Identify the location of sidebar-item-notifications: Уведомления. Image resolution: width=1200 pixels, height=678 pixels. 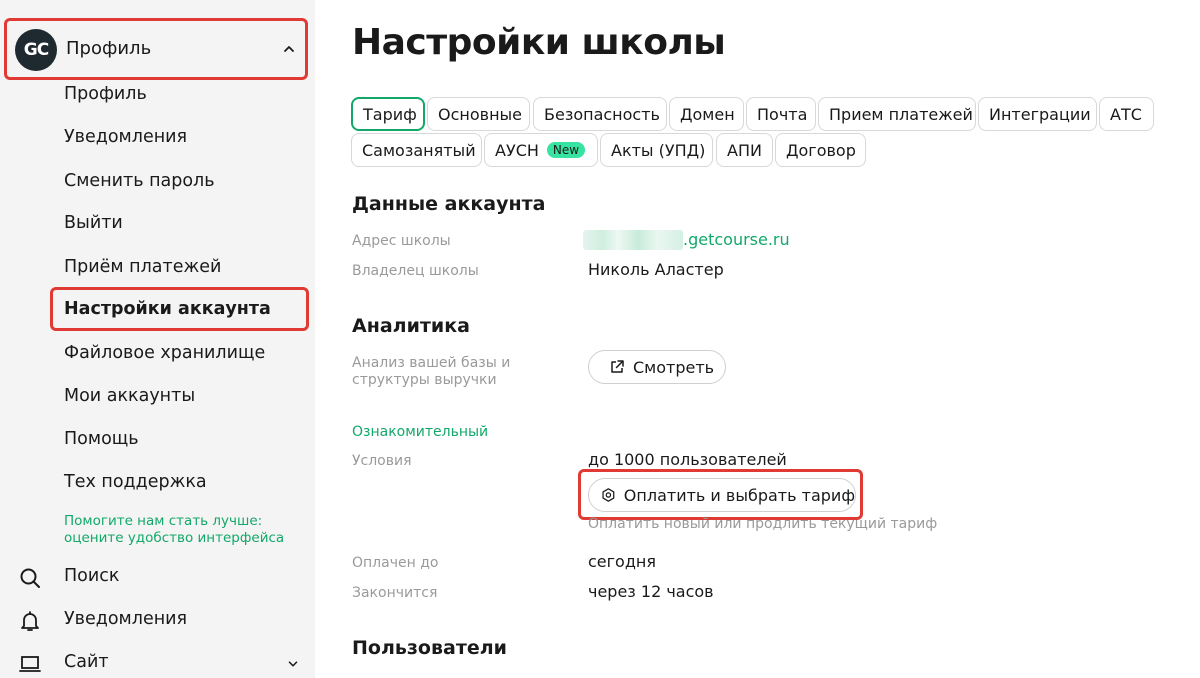
(125, 137).